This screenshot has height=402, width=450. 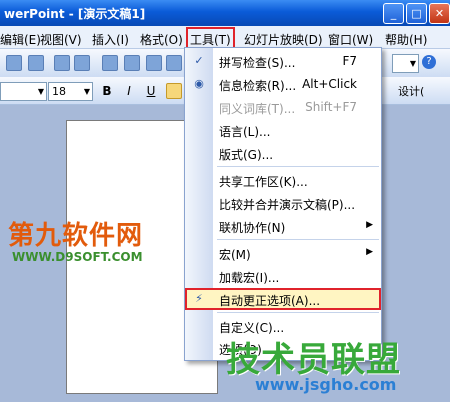 What do you see at coordinates (411, 91) in the screenshot?
I see `design-button: 设计(` at bounding box center [411, 91].